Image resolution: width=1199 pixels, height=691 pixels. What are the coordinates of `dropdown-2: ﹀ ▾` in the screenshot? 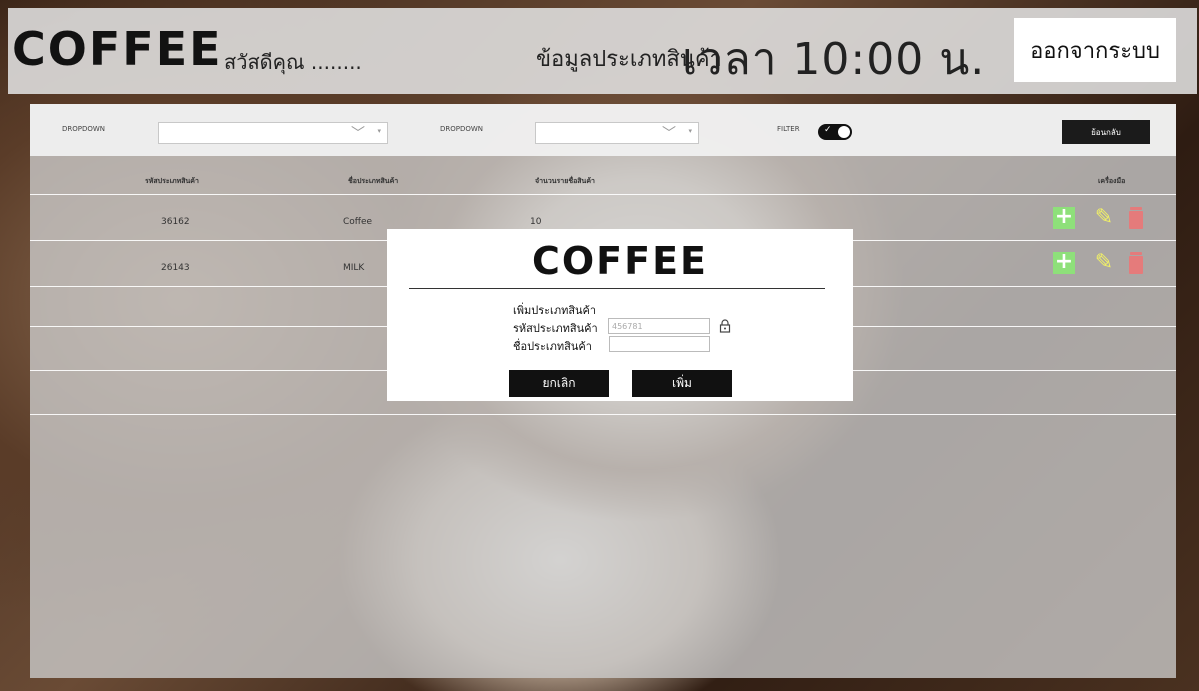 It's located at (617, 133).